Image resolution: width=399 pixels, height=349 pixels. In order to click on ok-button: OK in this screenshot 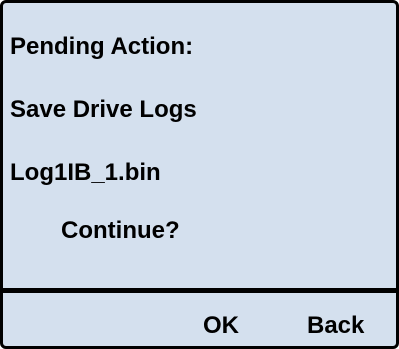, I will do `click(221, 326)`.